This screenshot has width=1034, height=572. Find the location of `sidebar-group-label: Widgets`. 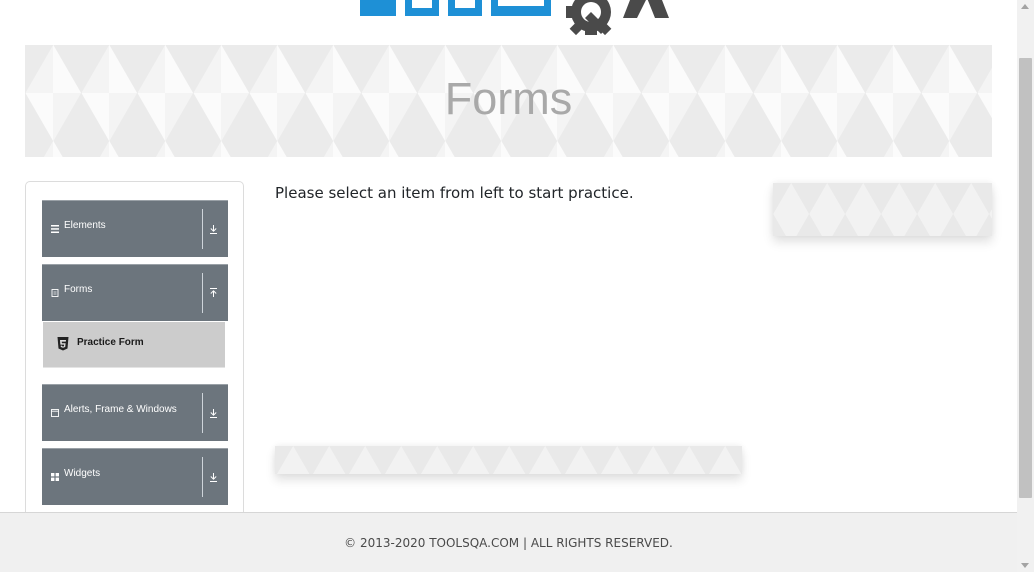

sidebar-group-label: Widgets is located at coordinates (82, 473).